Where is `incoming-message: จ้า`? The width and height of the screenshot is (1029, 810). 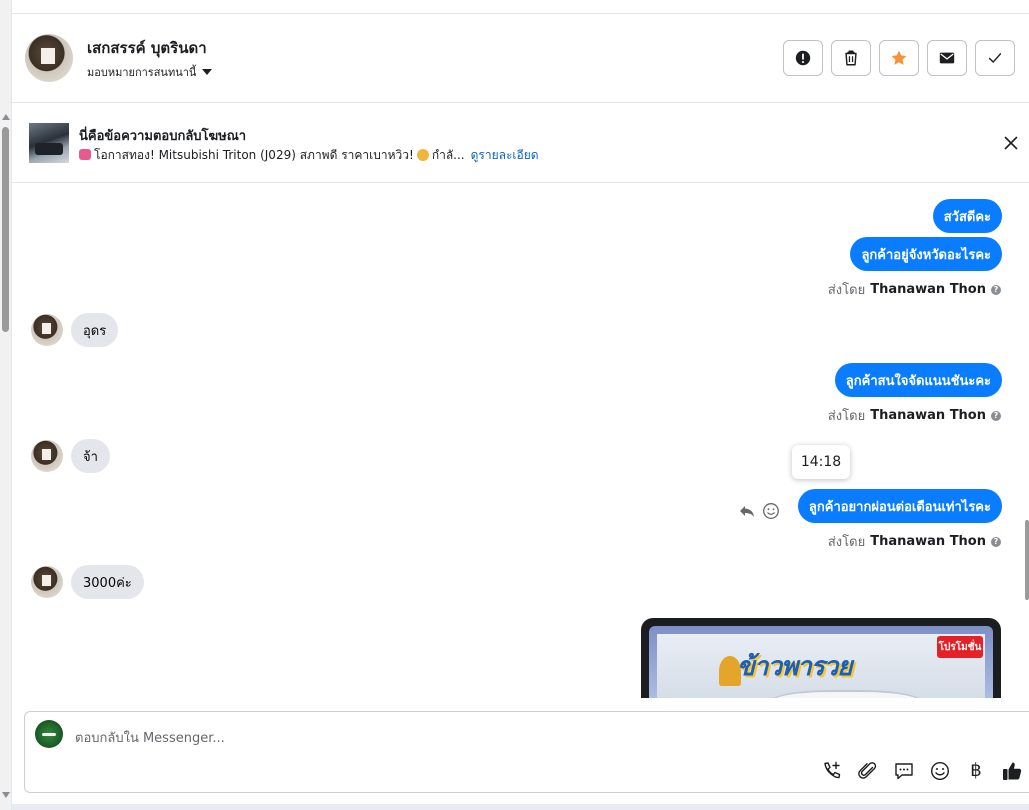
incoming-message: จ้า is located at coordinates (90, 456).